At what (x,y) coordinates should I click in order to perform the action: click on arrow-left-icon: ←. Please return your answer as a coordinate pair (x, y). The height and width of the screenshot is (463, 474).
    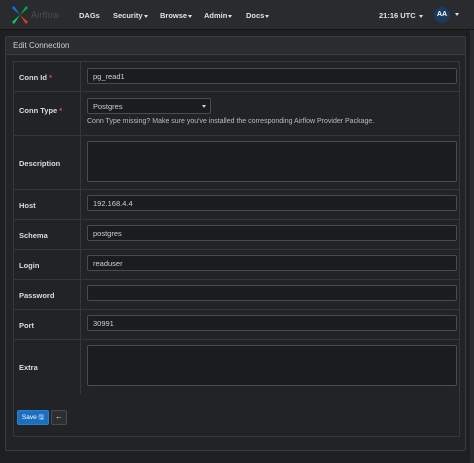
    Looking at the image, I should click on (59, 416).